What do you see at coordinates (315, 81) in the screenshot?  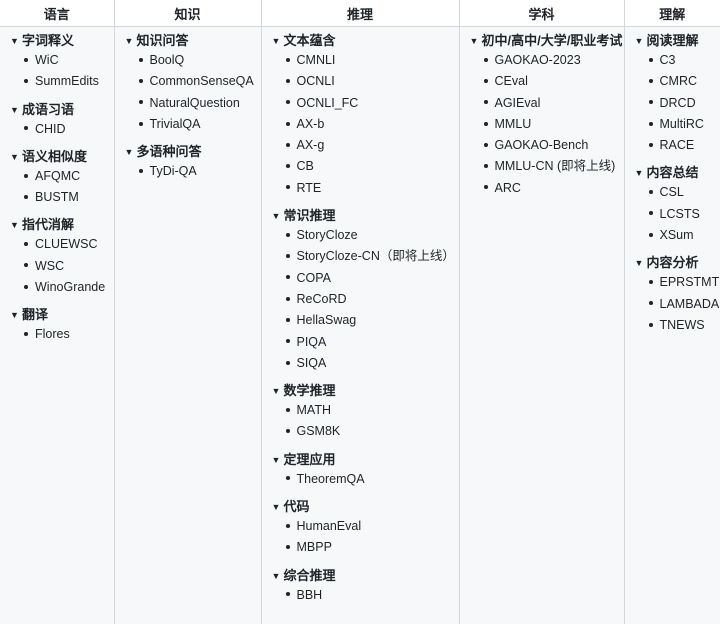 I see `dataset-name: OCNLI` at bounding box center [315, 81].